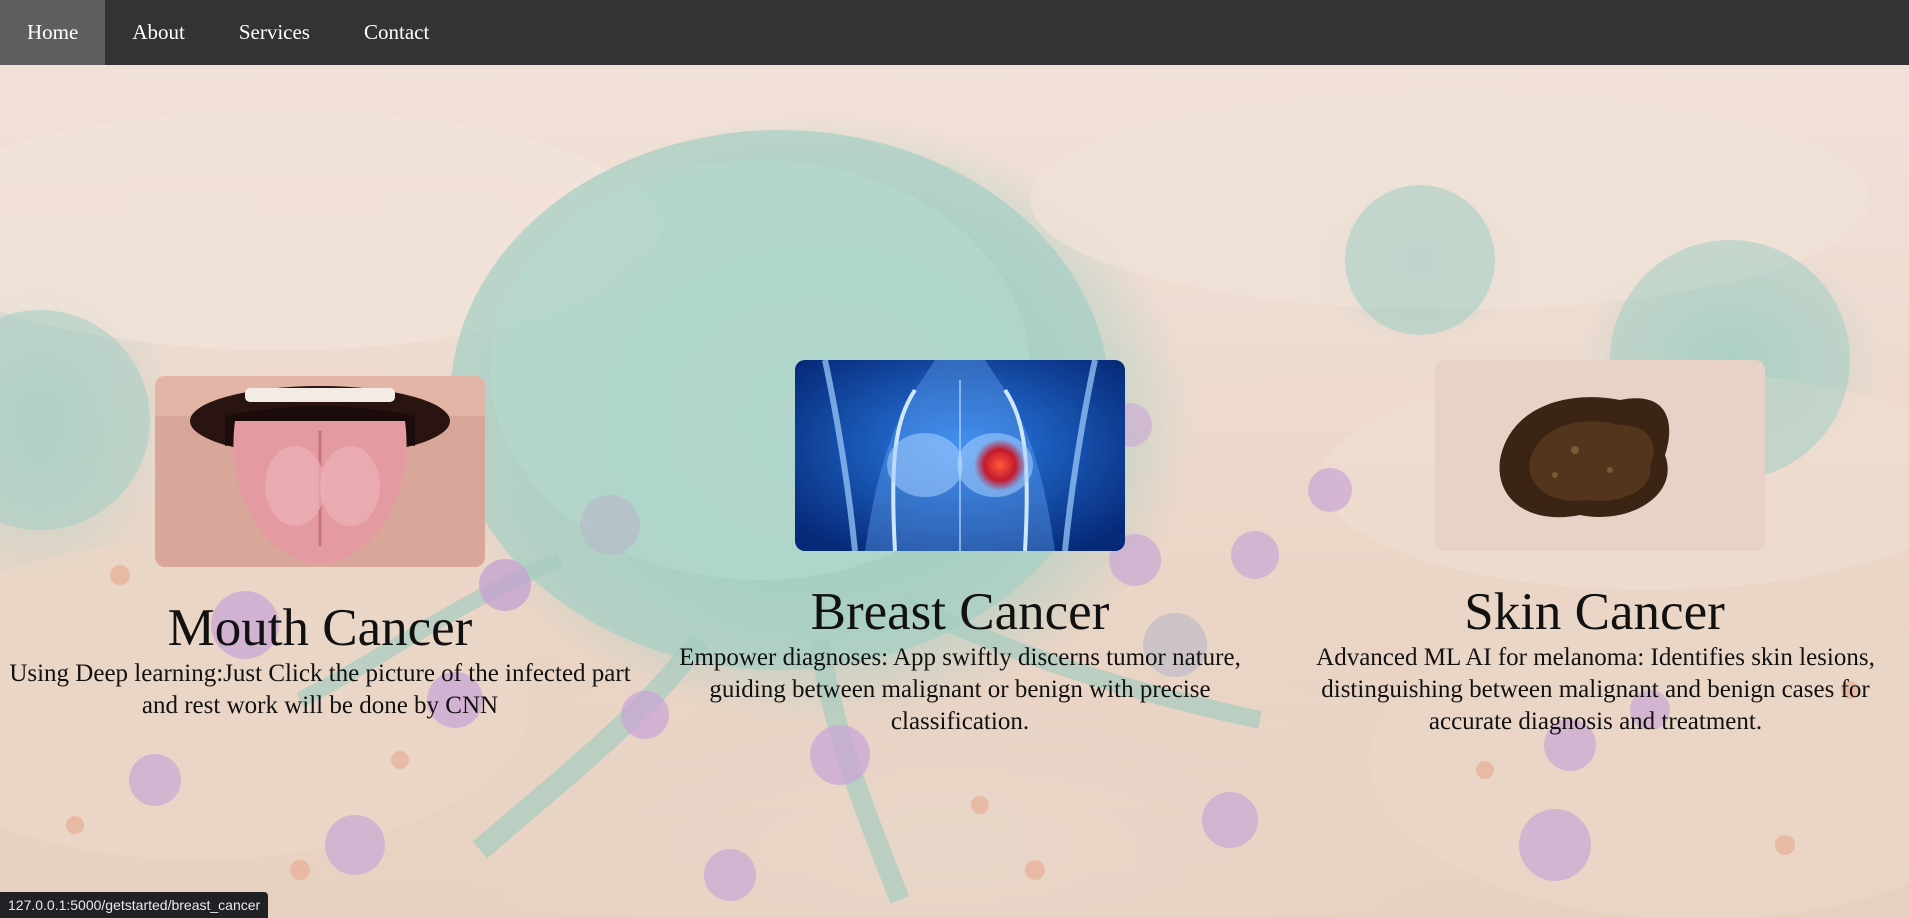  What do you see at coordinates (53, 32) in the screenshot?
I see `nav-home-link: Home` at bounding box center [53, 32].